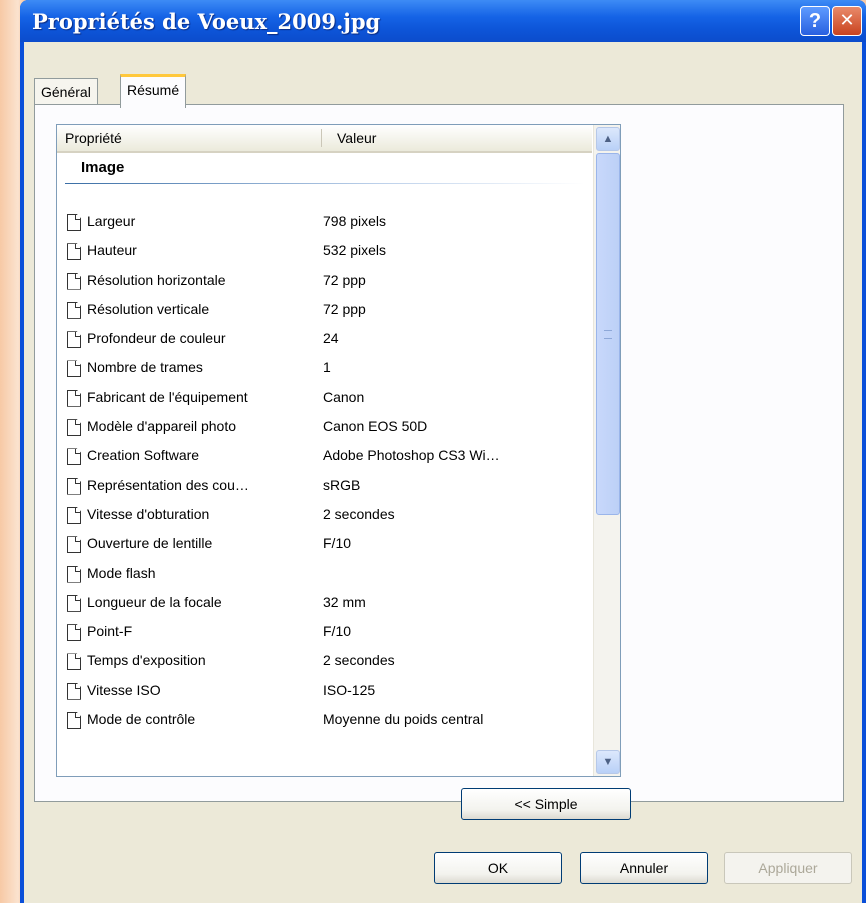  Describe the element at coordinates (153, 91) in the screenshot. I see `tab-resume: Résumé` at that location.